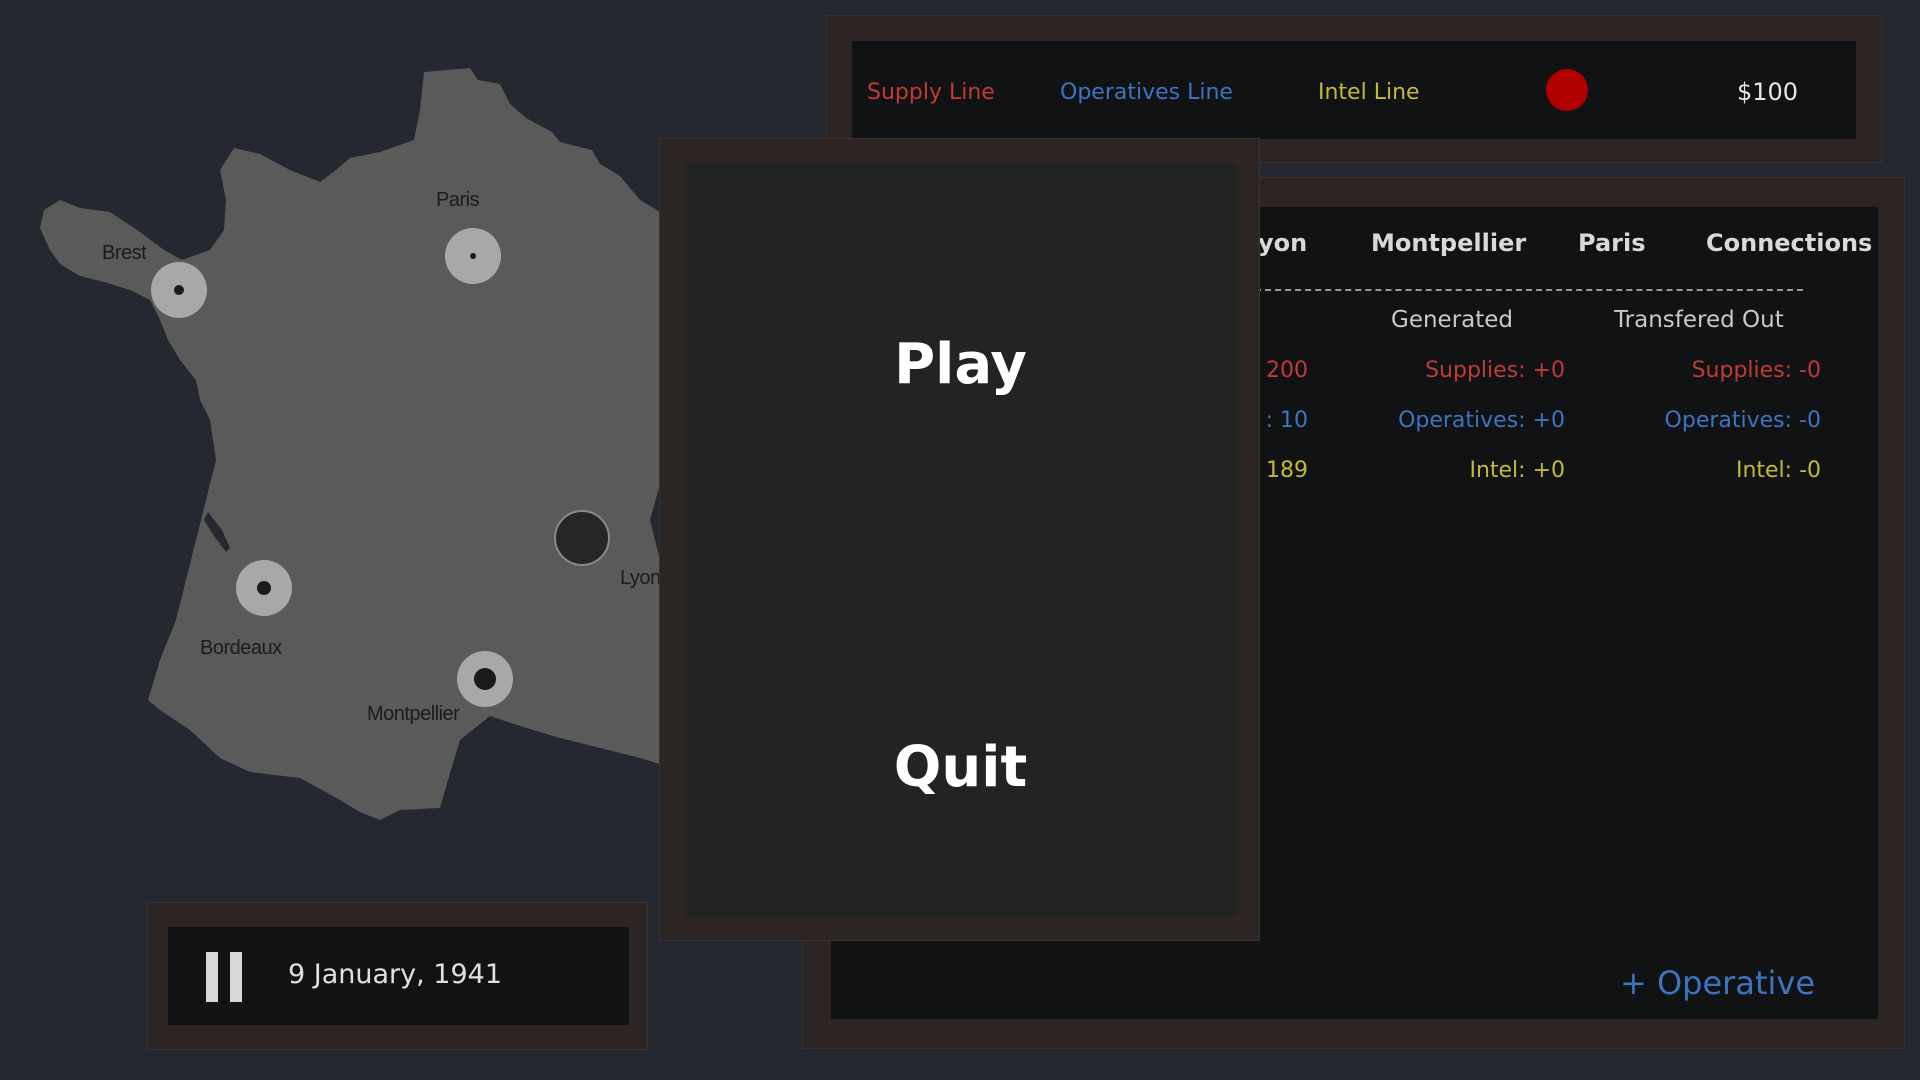 The height and width of the screenshot is (1080, 1920). Describe the element at coordinates (1369, 92) in the screenshot. I see `intel-line-toggle: Intel Line` at that location.